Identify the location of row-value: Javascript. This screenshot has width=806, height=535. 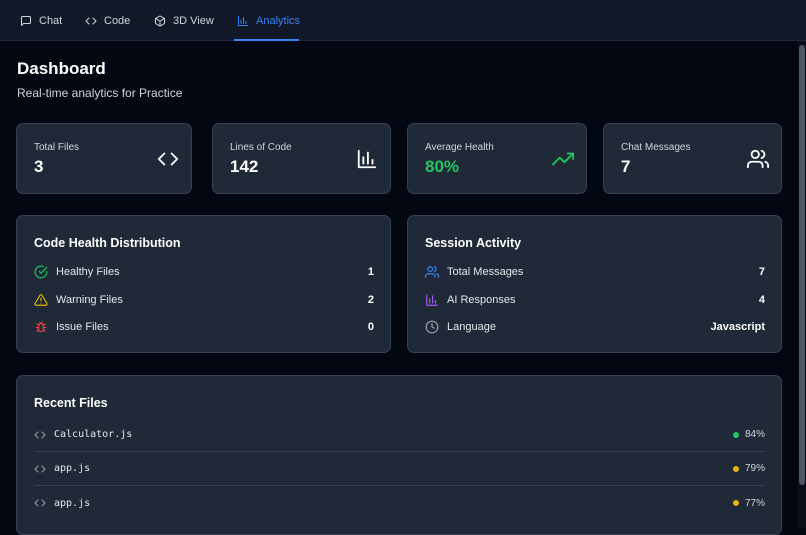
(737, 327).